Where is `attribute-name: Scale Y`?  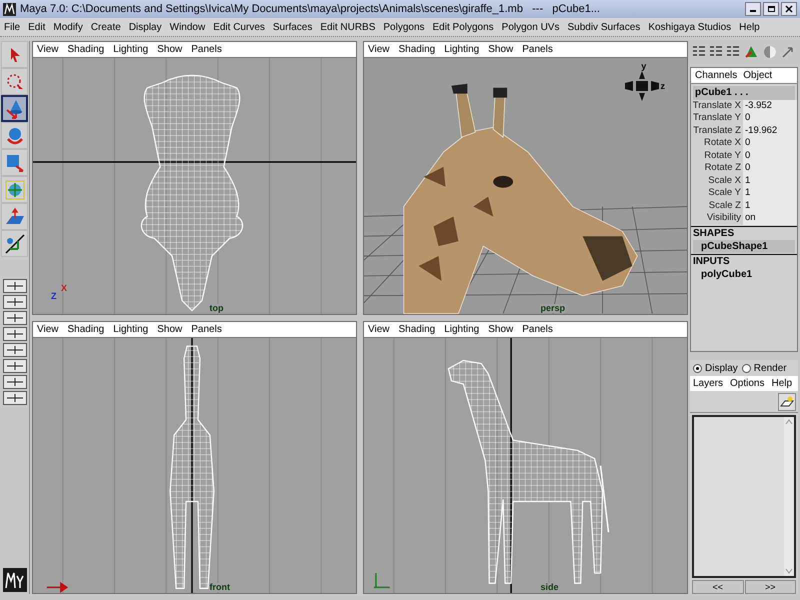 attribute-name: Scale Y is located at coordinates (724, 193).